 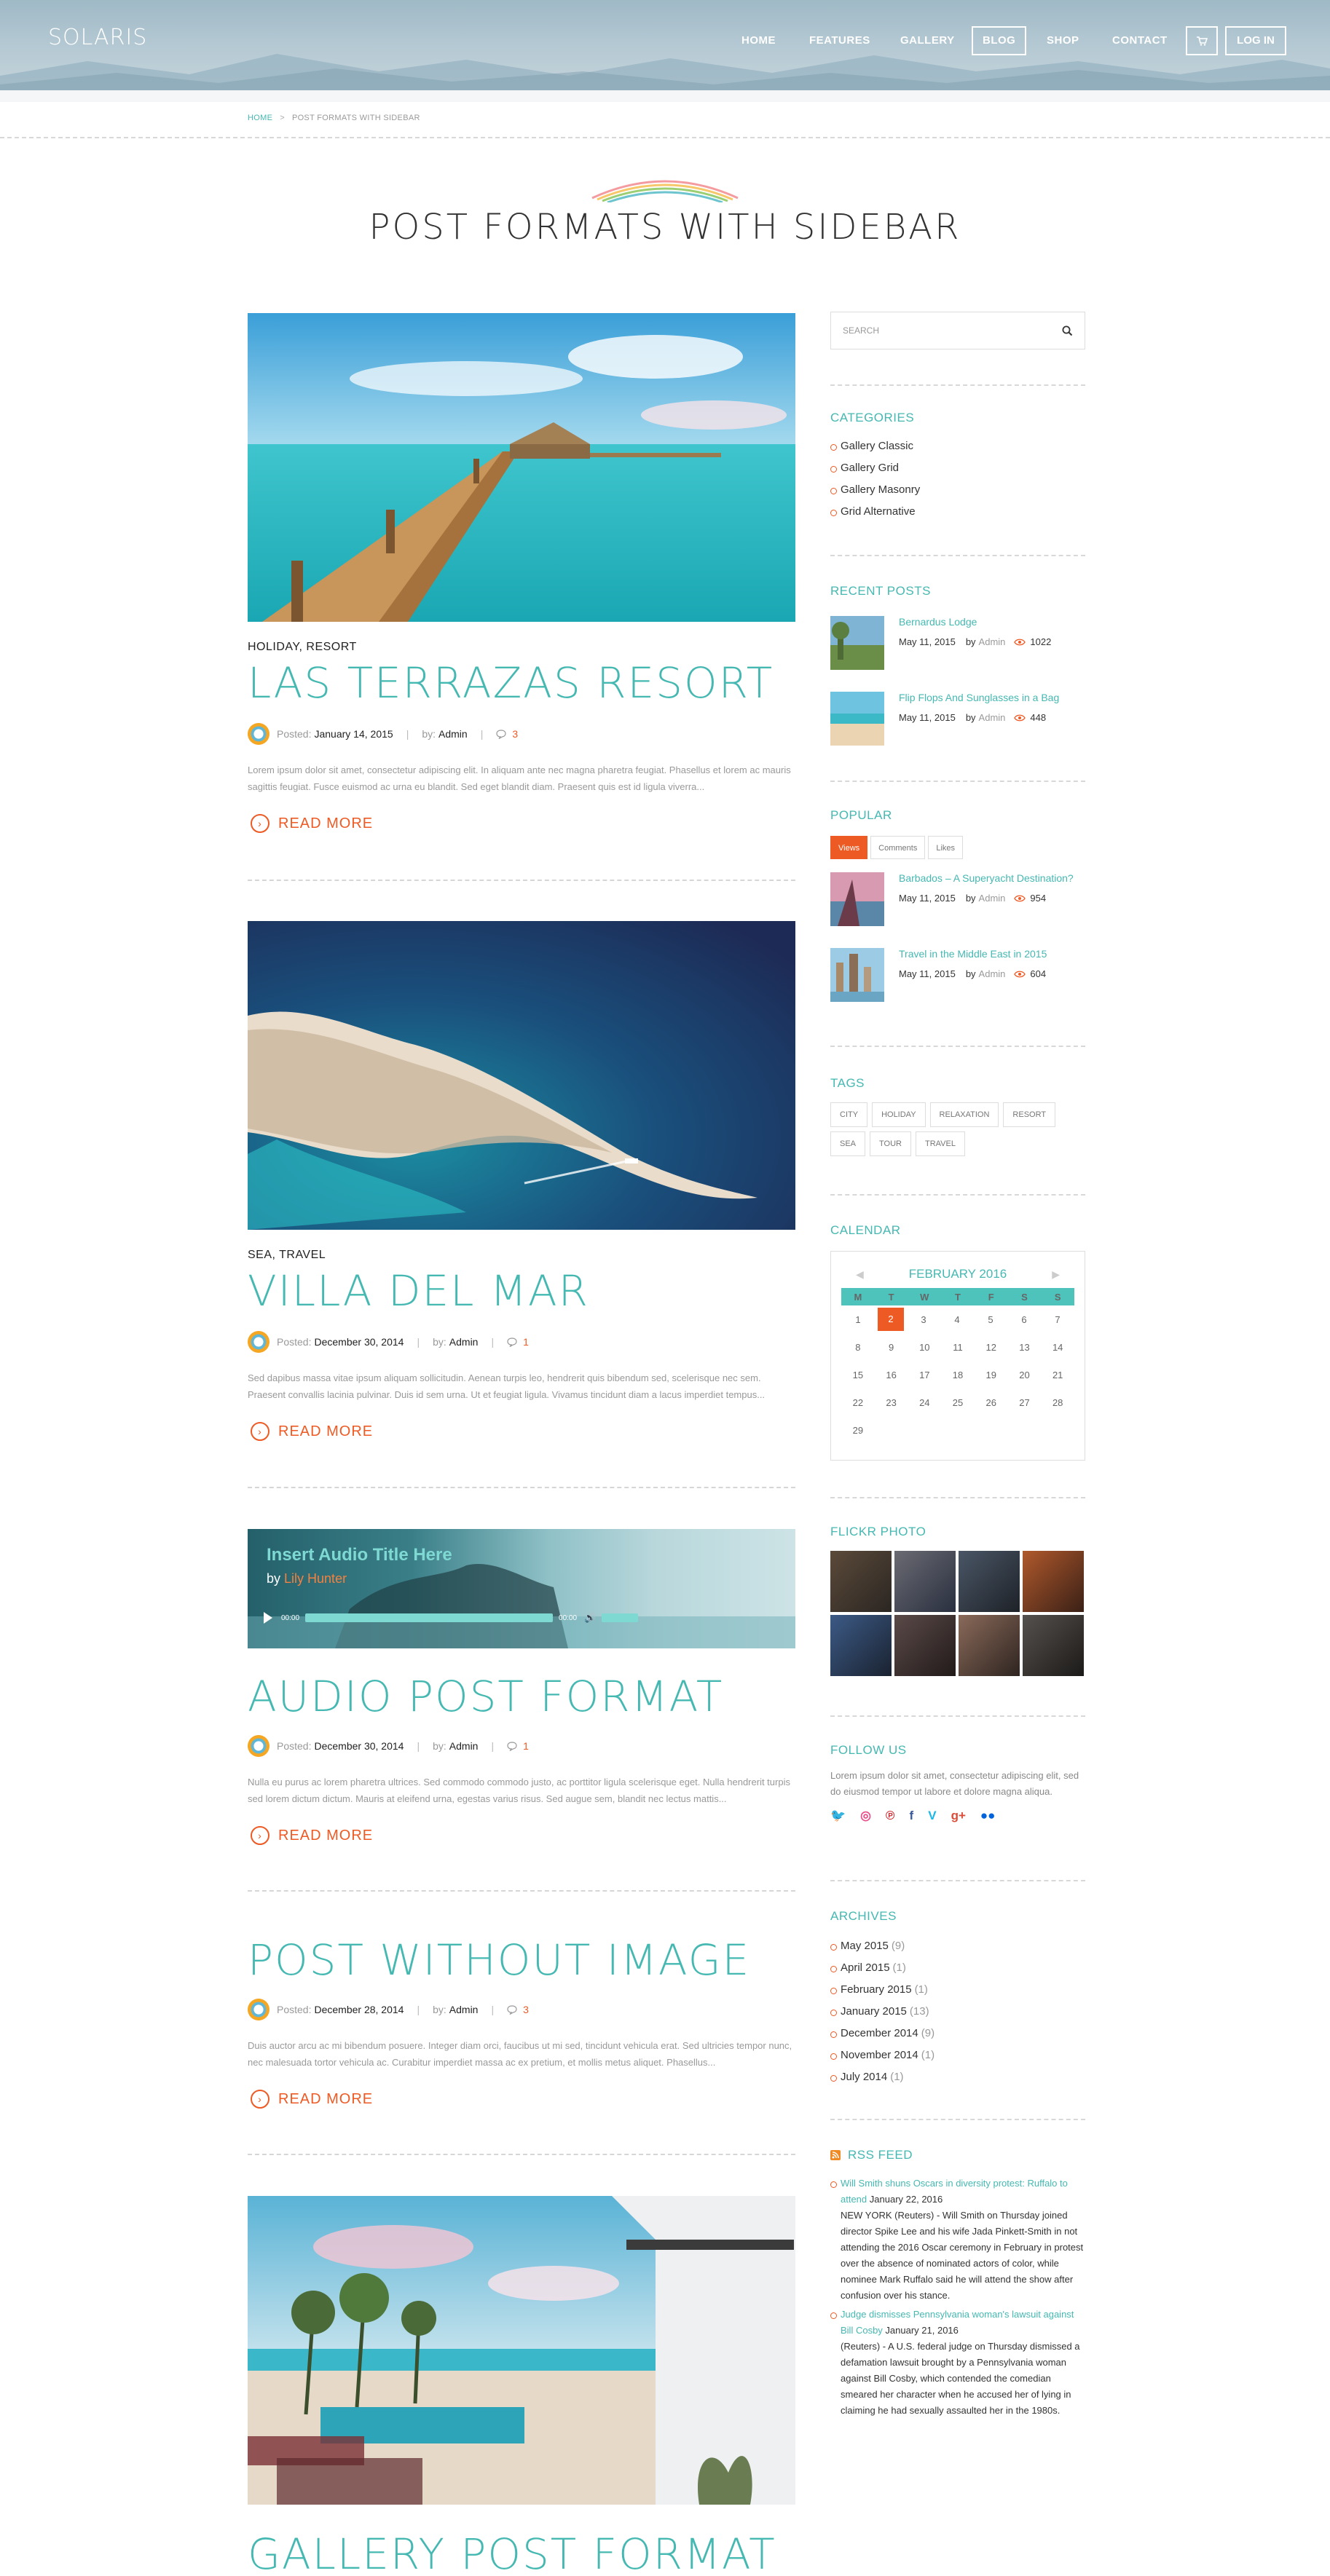 What do you see at coordinates (892, 1348) in the screenshot?
I see `calendar-day: 9` at bounding box center [892, 1348].